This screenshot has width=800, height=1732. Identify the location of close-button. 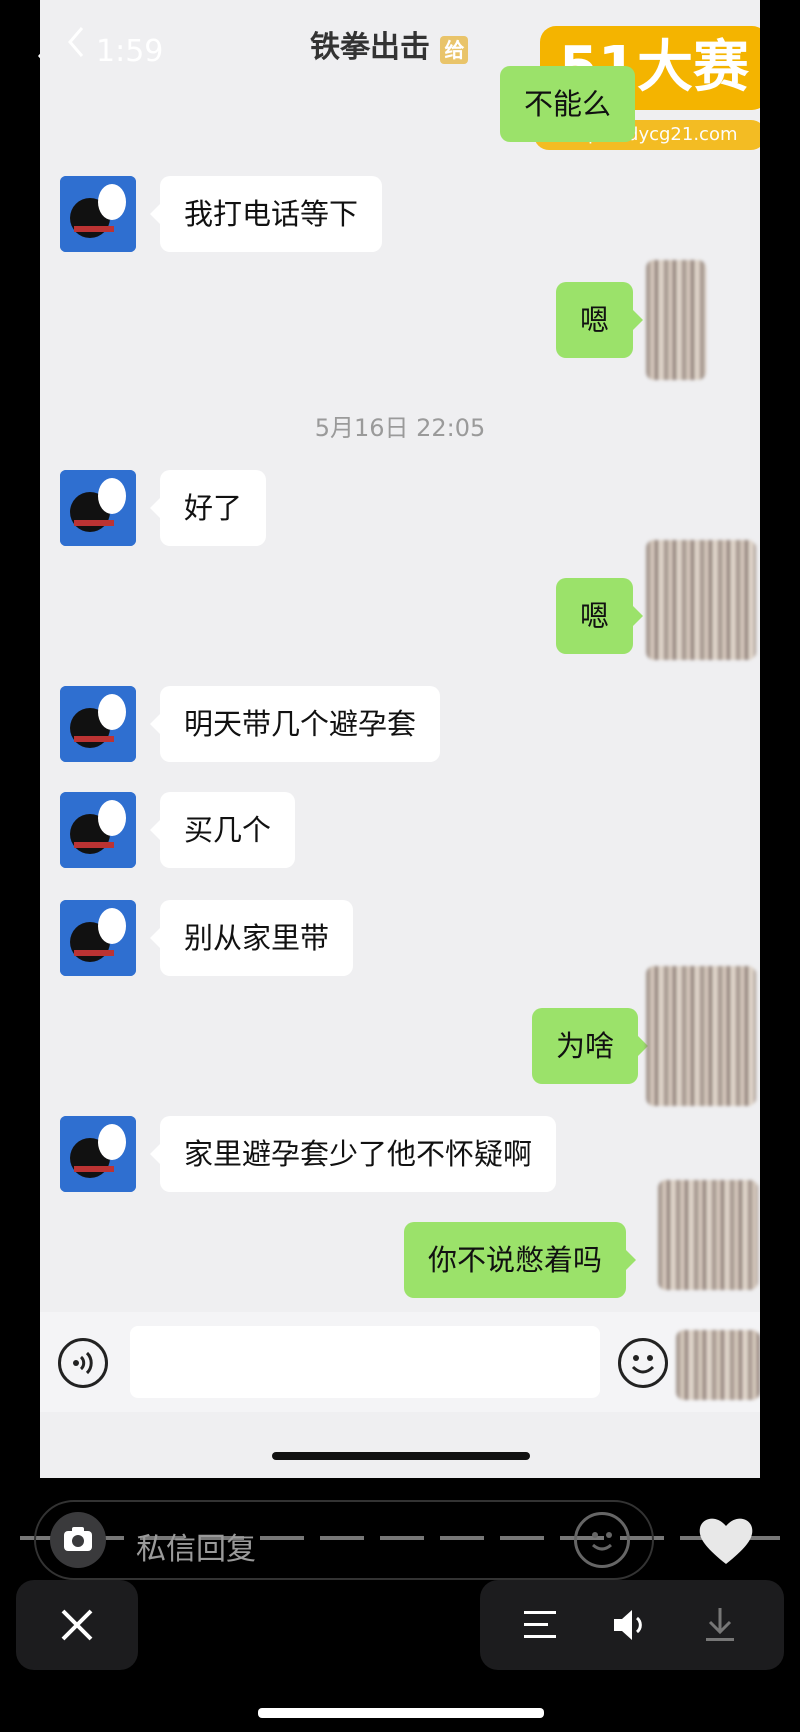
(77, 1625).